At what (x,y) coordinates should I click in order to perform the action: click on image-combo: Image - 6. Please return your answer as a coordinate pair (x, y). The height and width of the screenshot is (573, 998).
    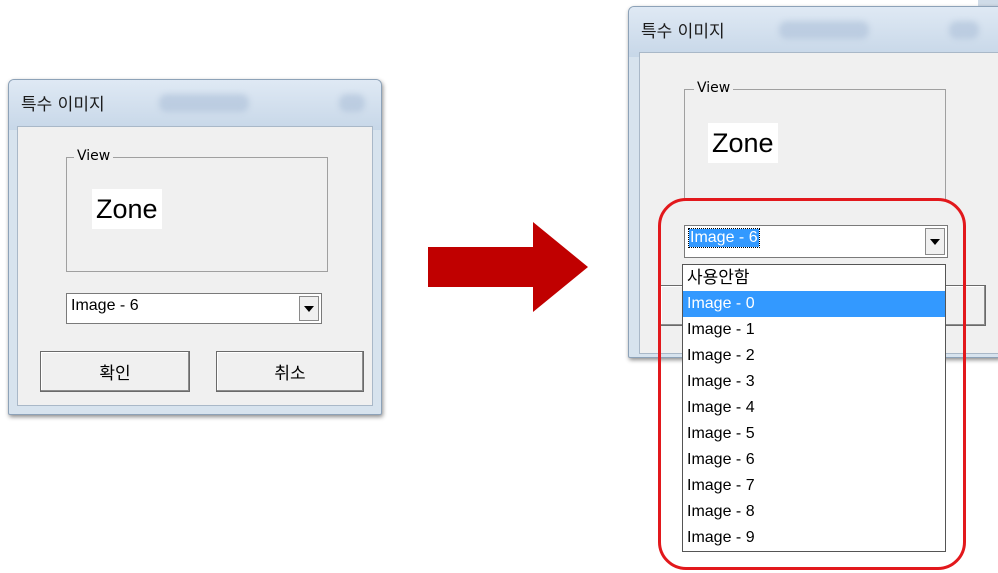
    Looking at the image, I should click on (194, 308).